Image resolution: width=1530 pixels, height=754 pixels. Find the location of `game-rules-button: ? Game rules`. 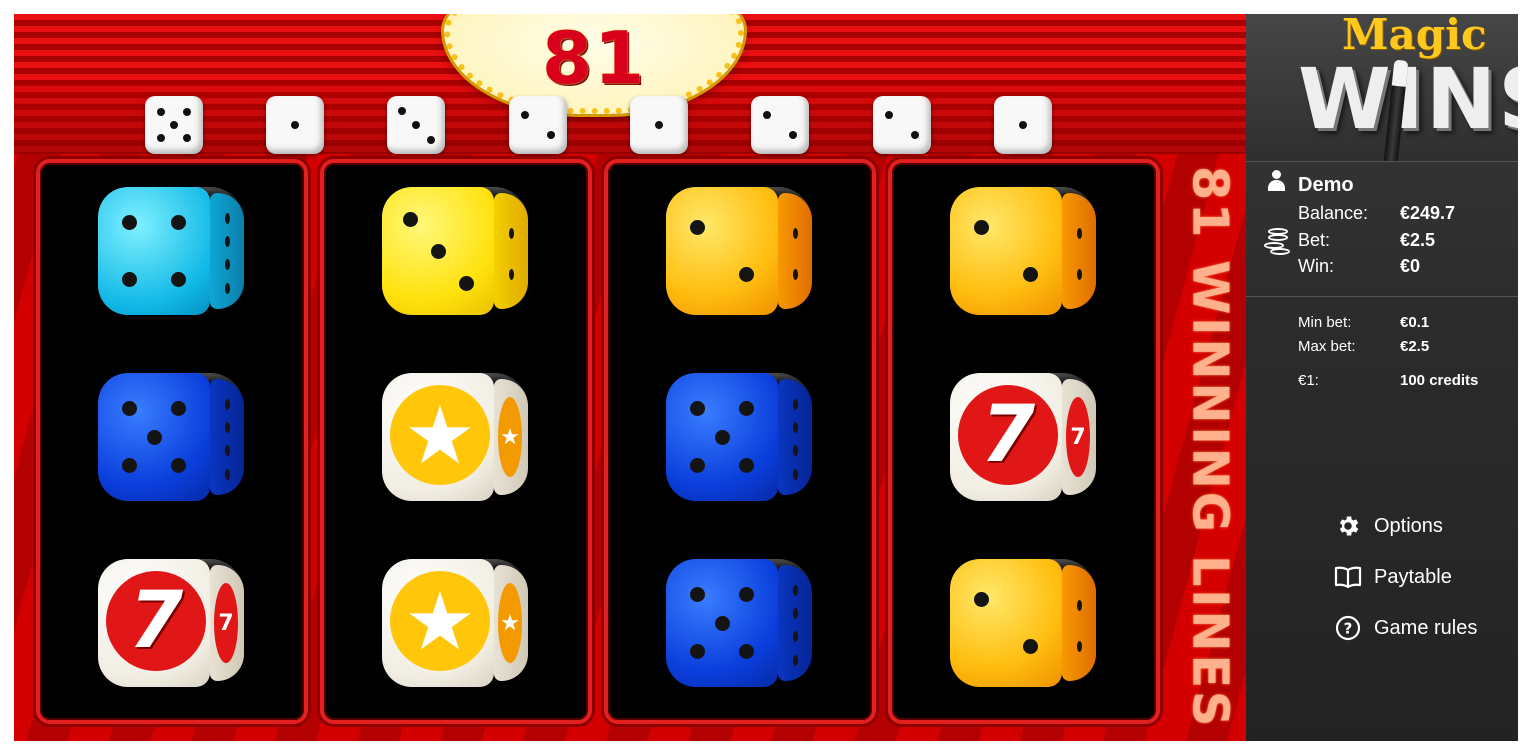

game-rules-button: ? Game rules is located at coordinates (1405, 628).